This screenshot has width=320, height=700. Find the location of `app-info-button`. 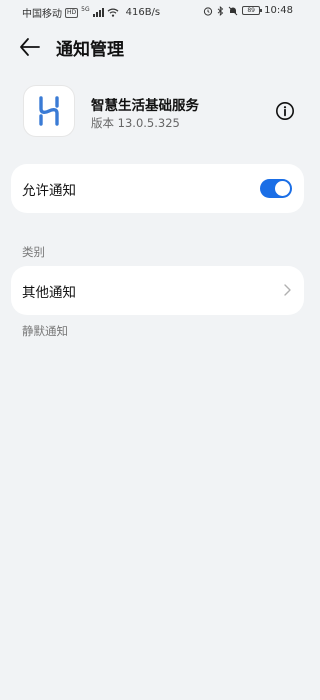

app-info-button is located at coordinates (285, 111).